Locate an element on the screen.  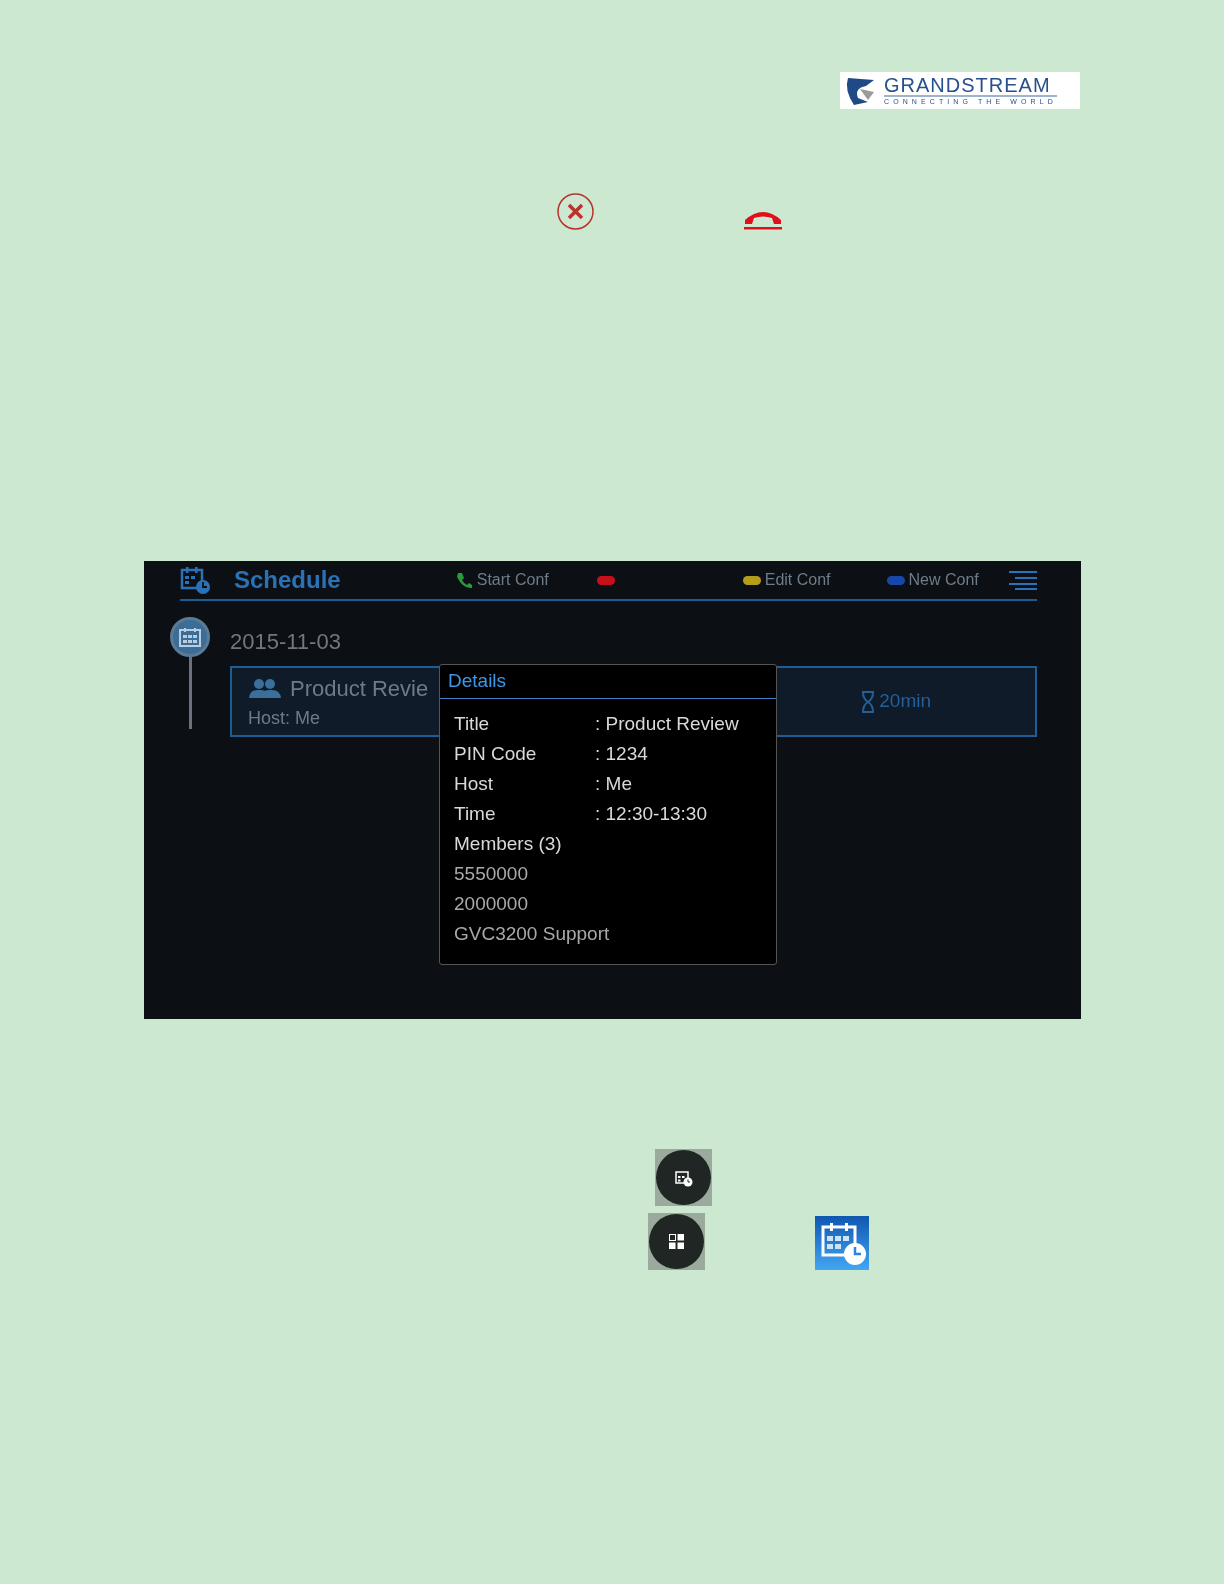
meeting-title: Product Revie is located at coordinates (359, 688).